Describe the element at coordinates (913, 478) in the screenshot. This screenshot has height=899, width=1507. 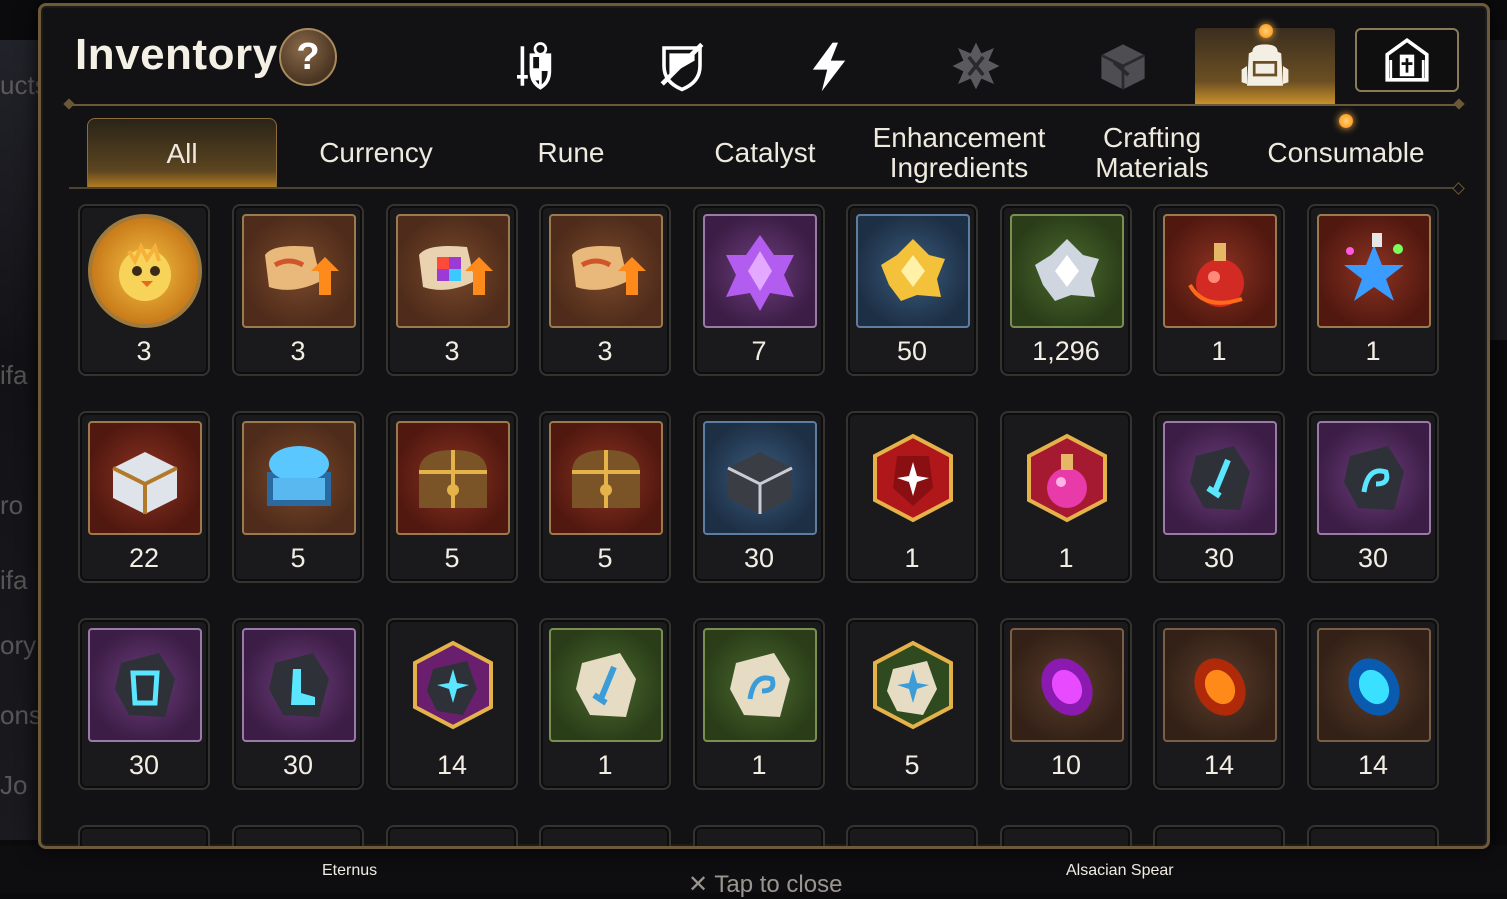
I see `red-rune-hex-icon` at that location.